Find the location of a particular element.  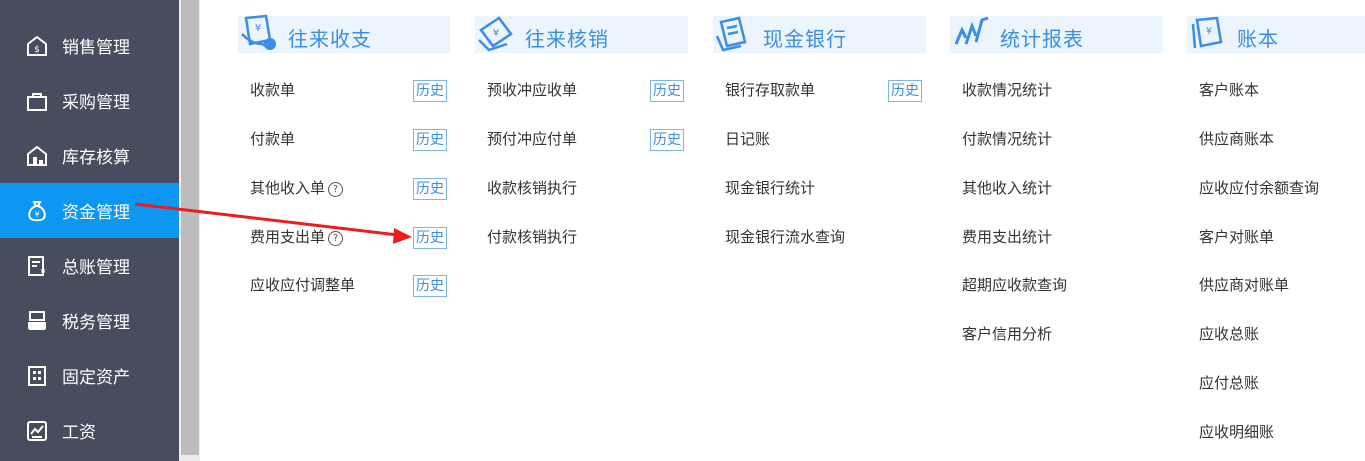

menu-link-customer-statement: 客户对账单 is located at coordinates (1236, 237).